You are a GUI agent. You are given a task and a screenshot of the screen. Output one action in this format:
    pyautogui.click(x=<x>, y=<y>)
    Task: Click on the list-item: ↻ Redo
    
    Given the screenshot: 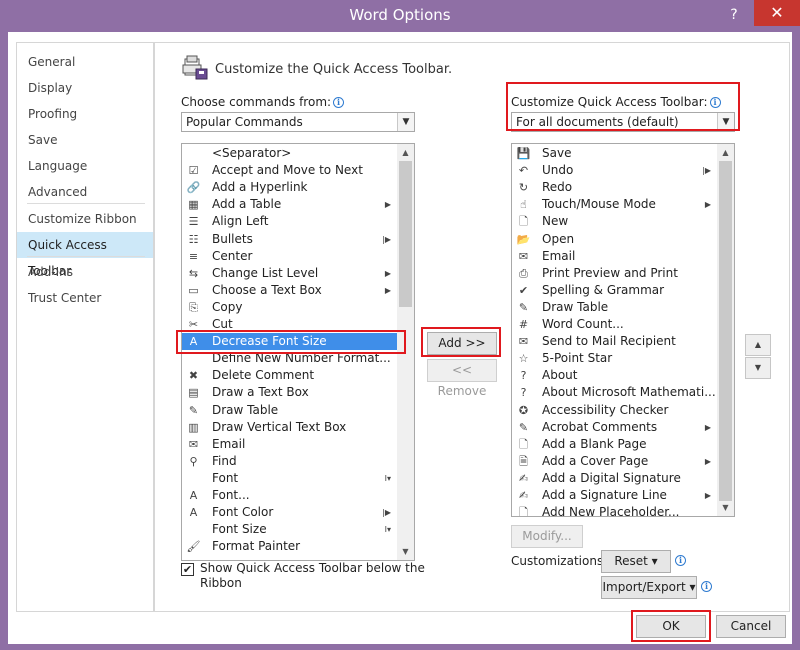 What is the action you would take?
    pyautogui.click(x=614, y=187)
    